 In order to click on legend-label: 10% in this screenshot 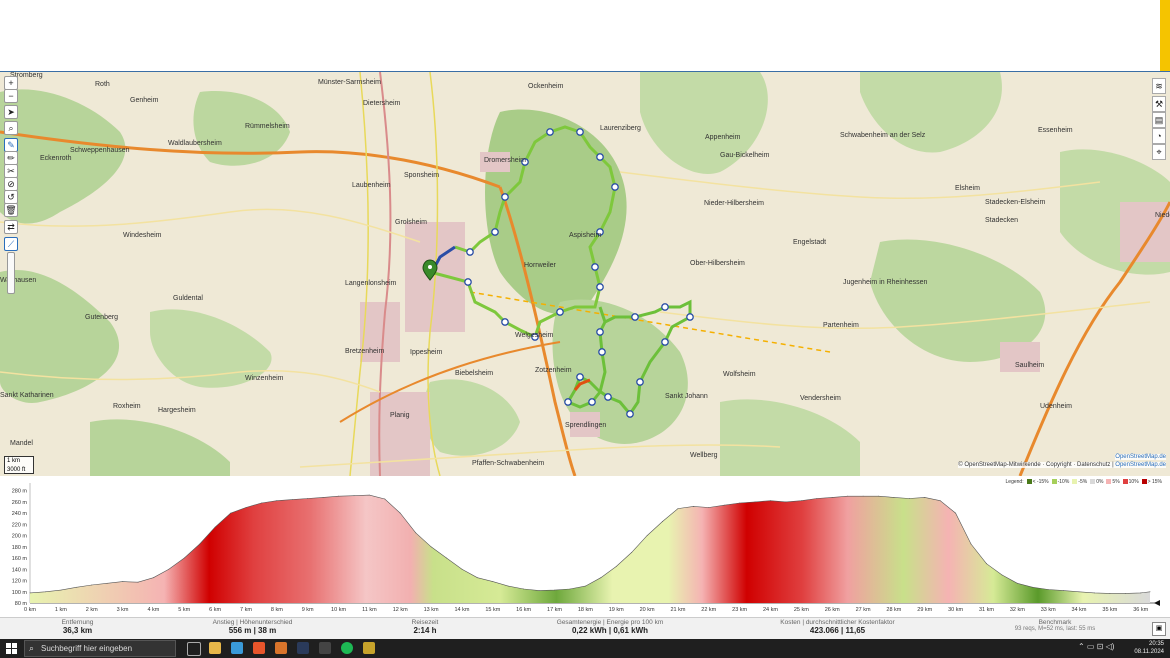, I will do `click(1133, 482)`.